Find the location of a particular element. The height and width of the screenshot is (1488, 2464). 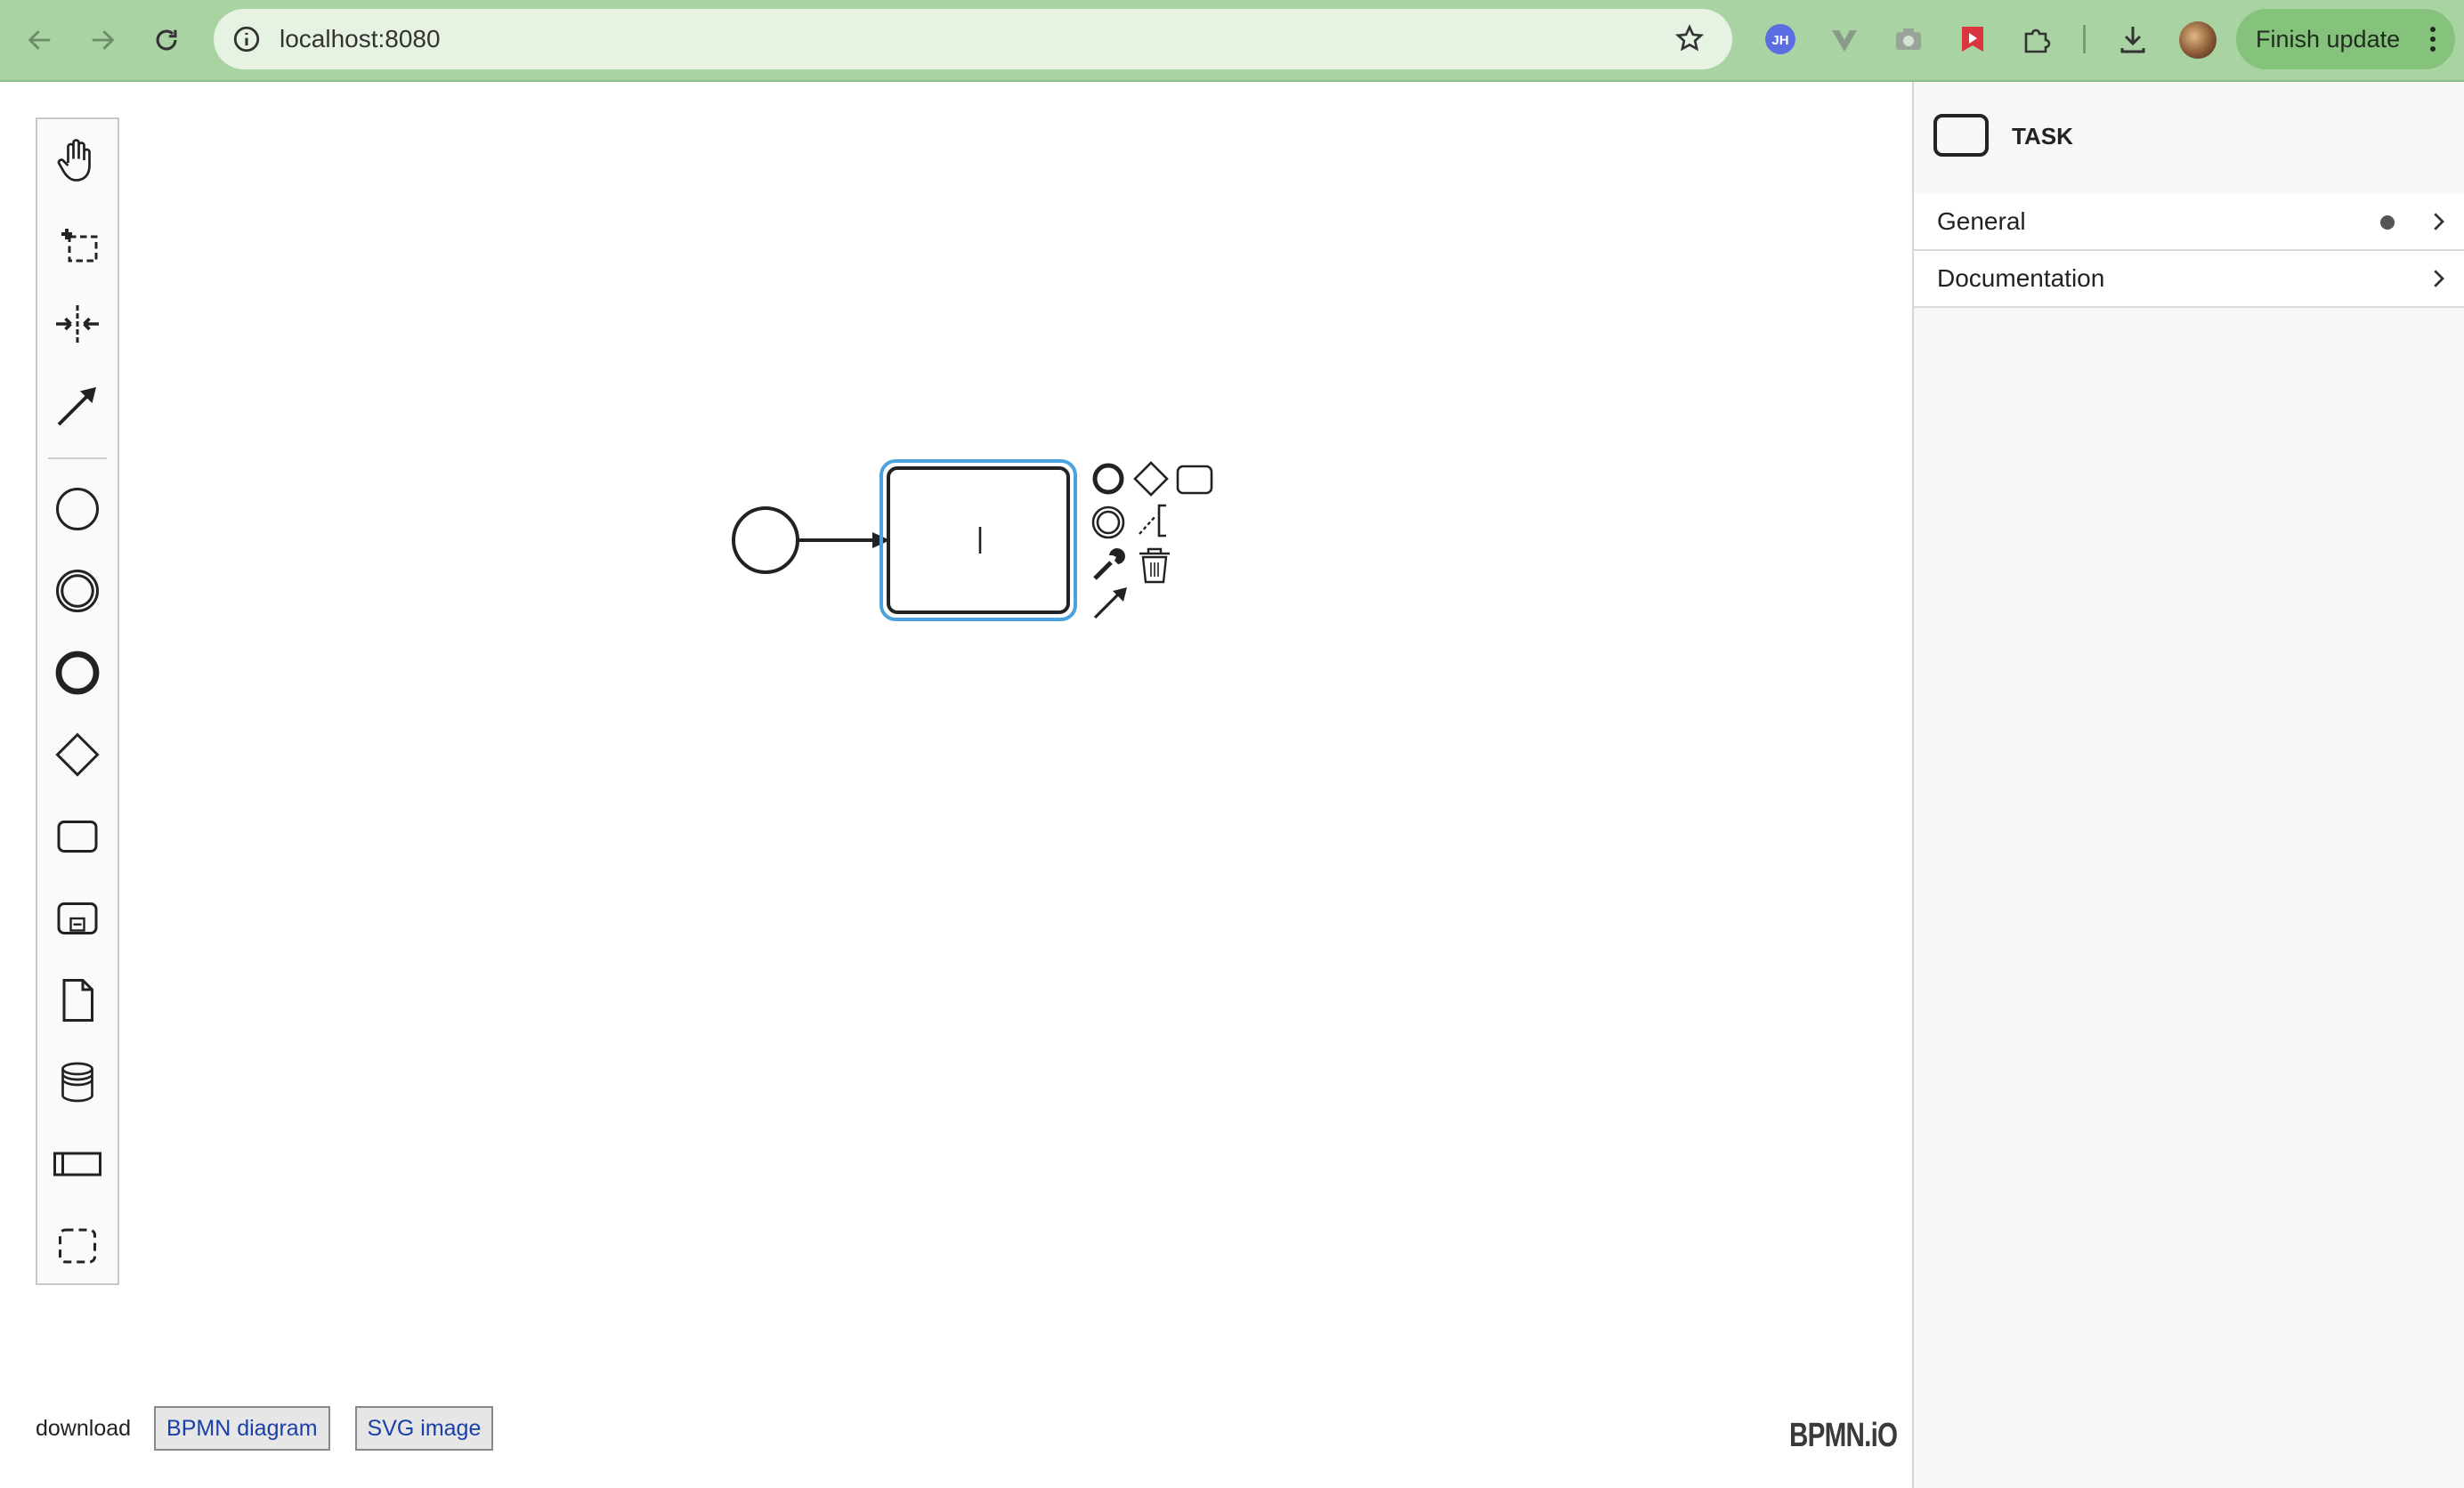

change-type-wrench-icon is located at coordinates (1109, 564).